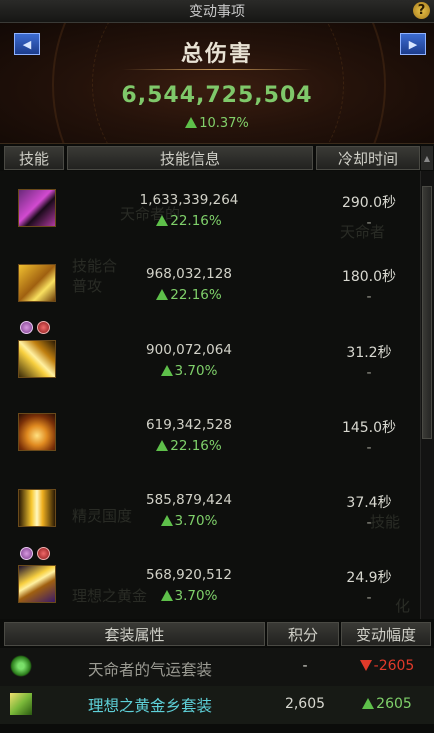 Image resolution: width=434 pixels, height=733 pixels. I want to click on scrollbar-thumb, so click(427, 312).